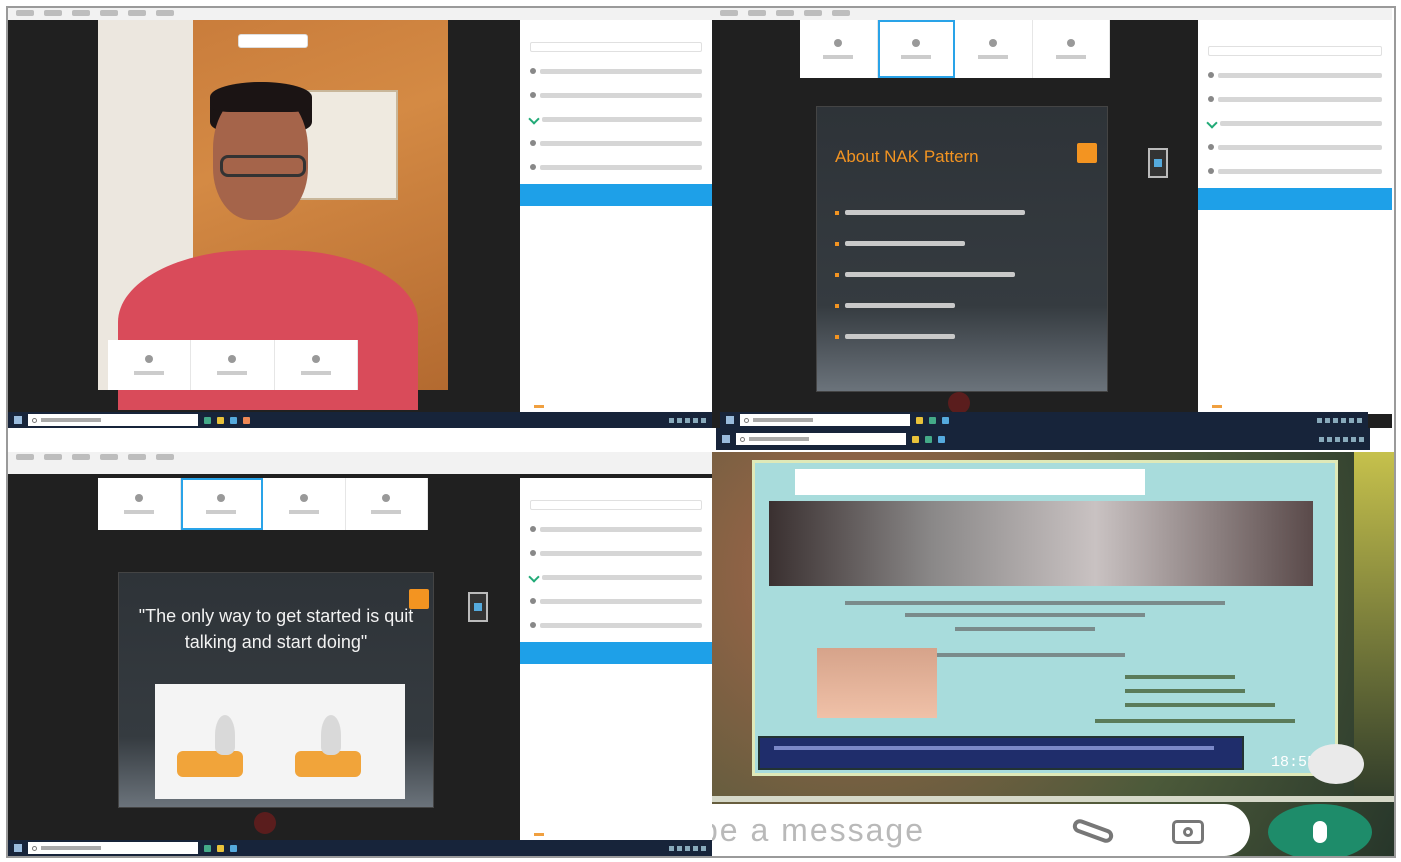 This screenshot has height=862, width=1401. What do you see at coordinates (970, 482) in the screenshot?
I see `poster-banner` at bounding box center [970, 482].